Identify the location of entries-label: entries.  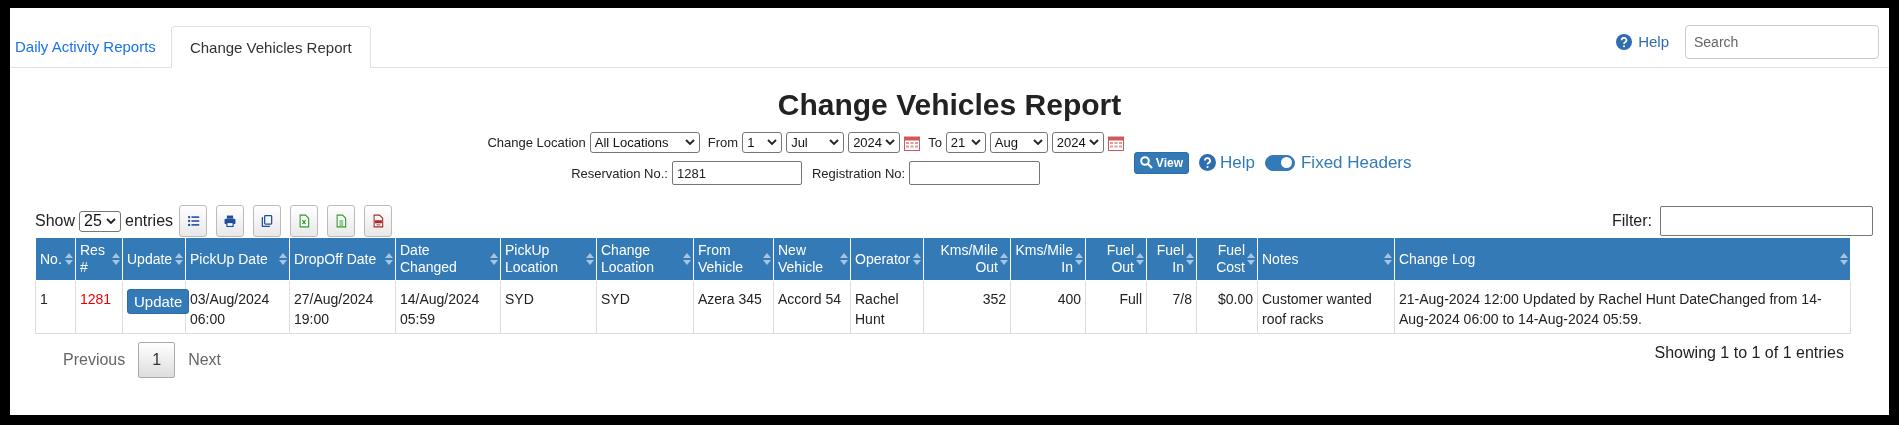
(149, 221).